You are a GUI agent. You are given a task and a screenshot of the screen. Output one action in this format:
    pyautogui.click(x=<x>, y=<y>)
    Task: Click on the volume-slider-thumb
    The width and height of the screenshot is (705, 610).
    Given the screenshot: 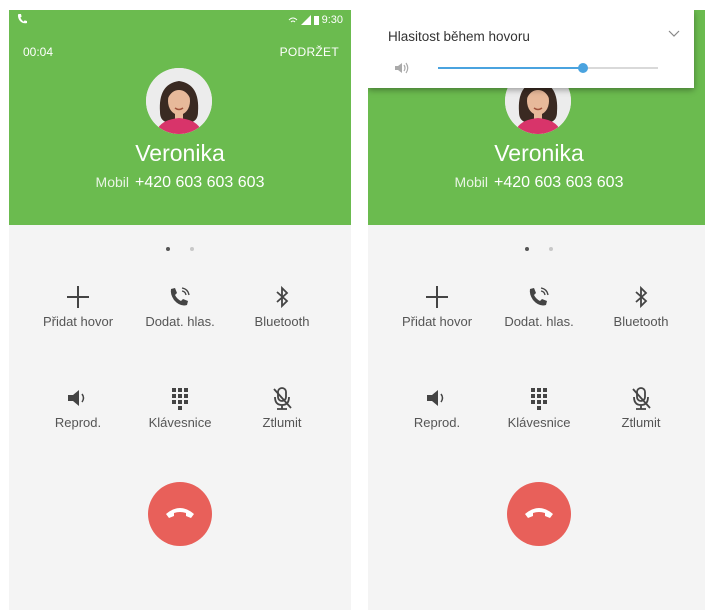 What is the action you would take?
    pyautogui.click(x=583, y=68)
    